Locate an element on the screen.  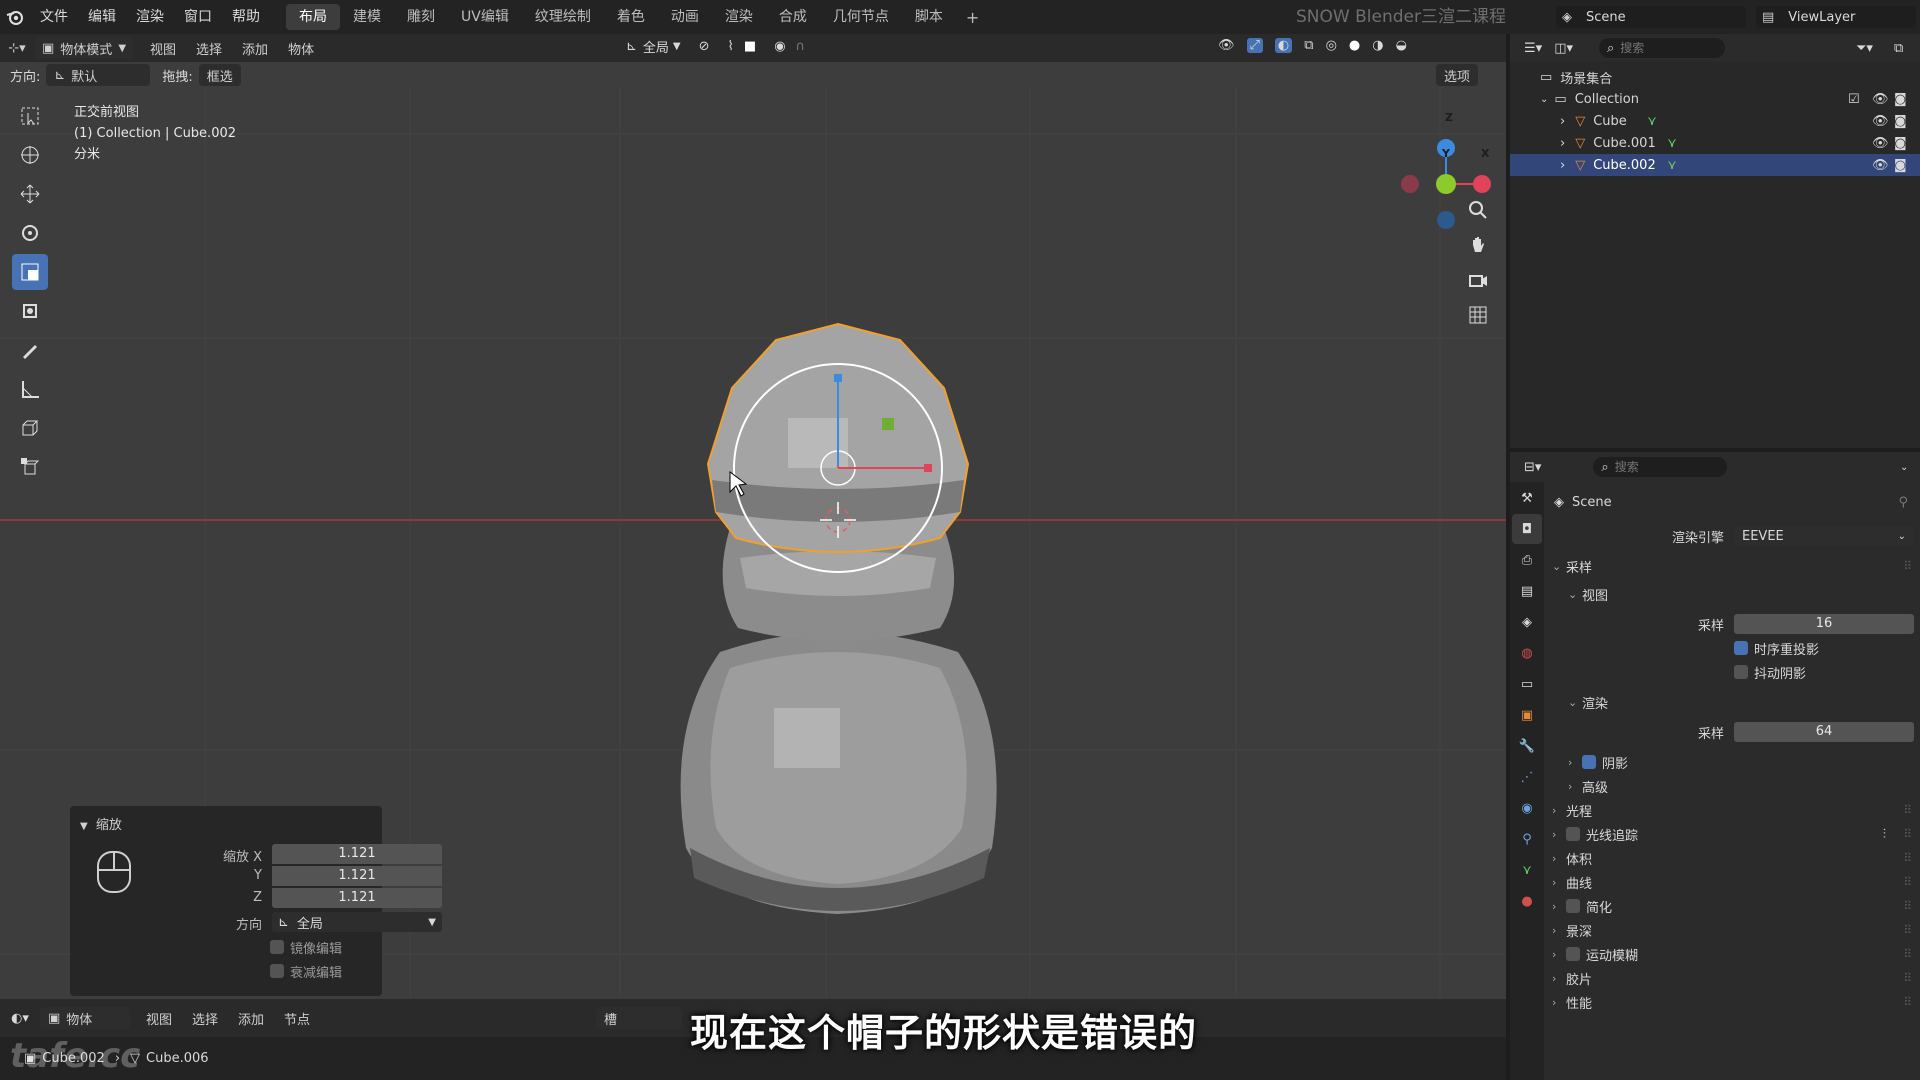
wireframe-shading-icon: ◎ is located at coordinates (1331, 45).